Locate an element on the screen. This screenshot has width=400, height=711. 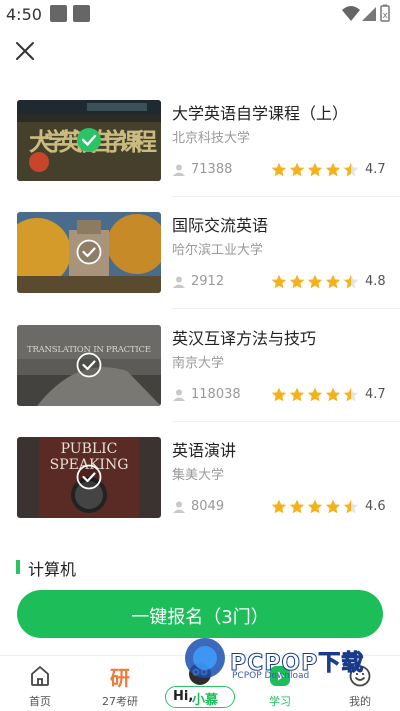
close-icon is located at coordinates (25, 51).